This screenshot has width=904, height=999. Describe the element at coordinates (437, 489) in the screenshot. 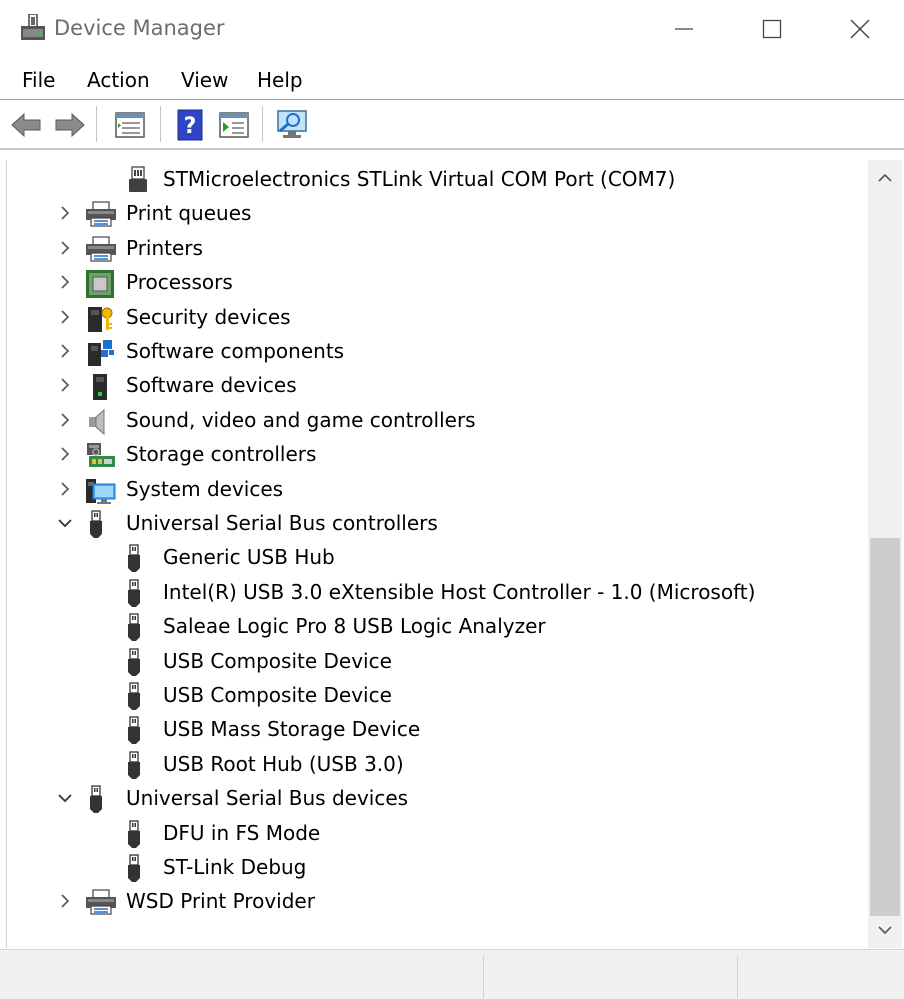

I see `category-row: System devices` at that location.